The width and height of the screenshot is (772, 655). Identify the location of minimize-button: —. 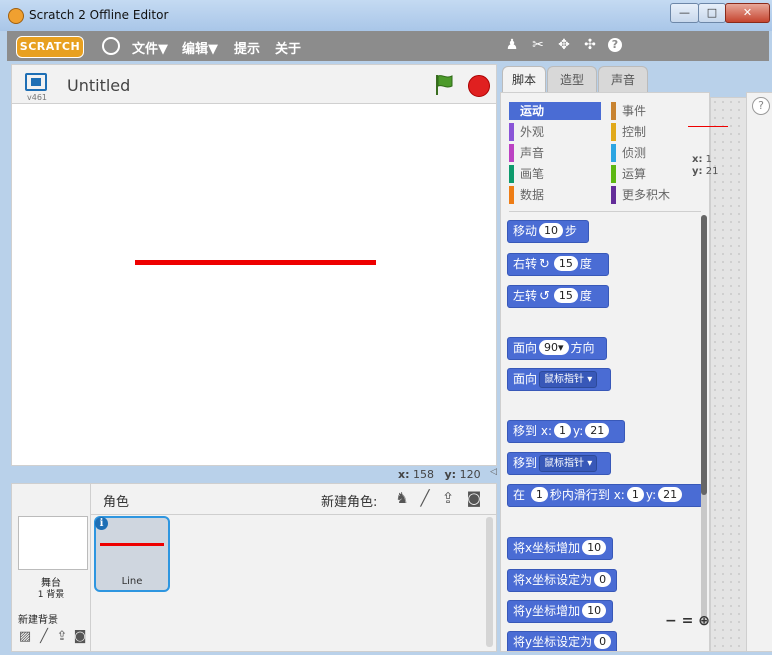
(684, 13).